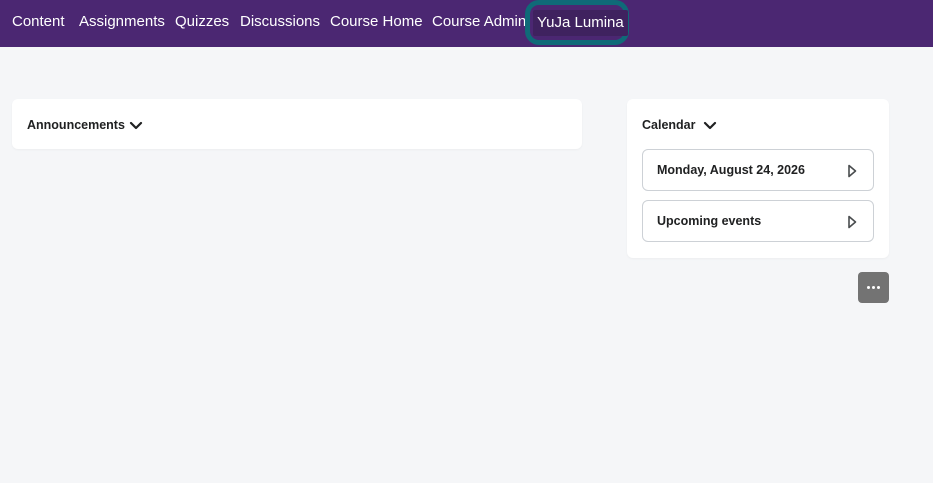 This screenshot has height=483, width=933. Describe the element at coordinates (122, 22) in the screenshot. I see `nav-item-assignments: Assignments` at that location.